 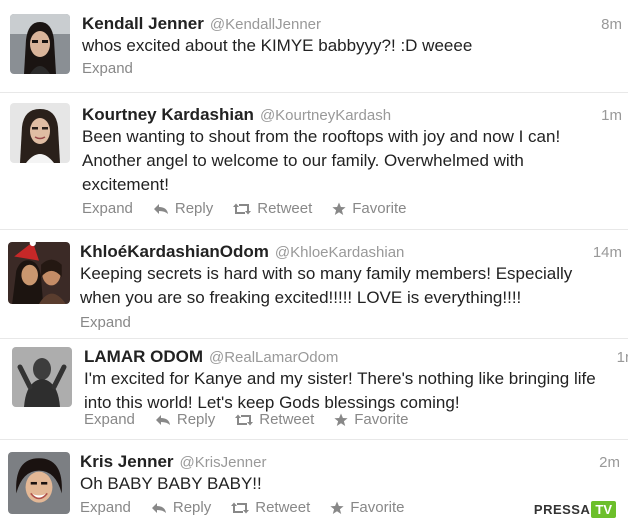 What do you see at coordinates (562, 509) in the screenshot?
I see `watermark-text: PRESSA` at bounding box center [562, 509].